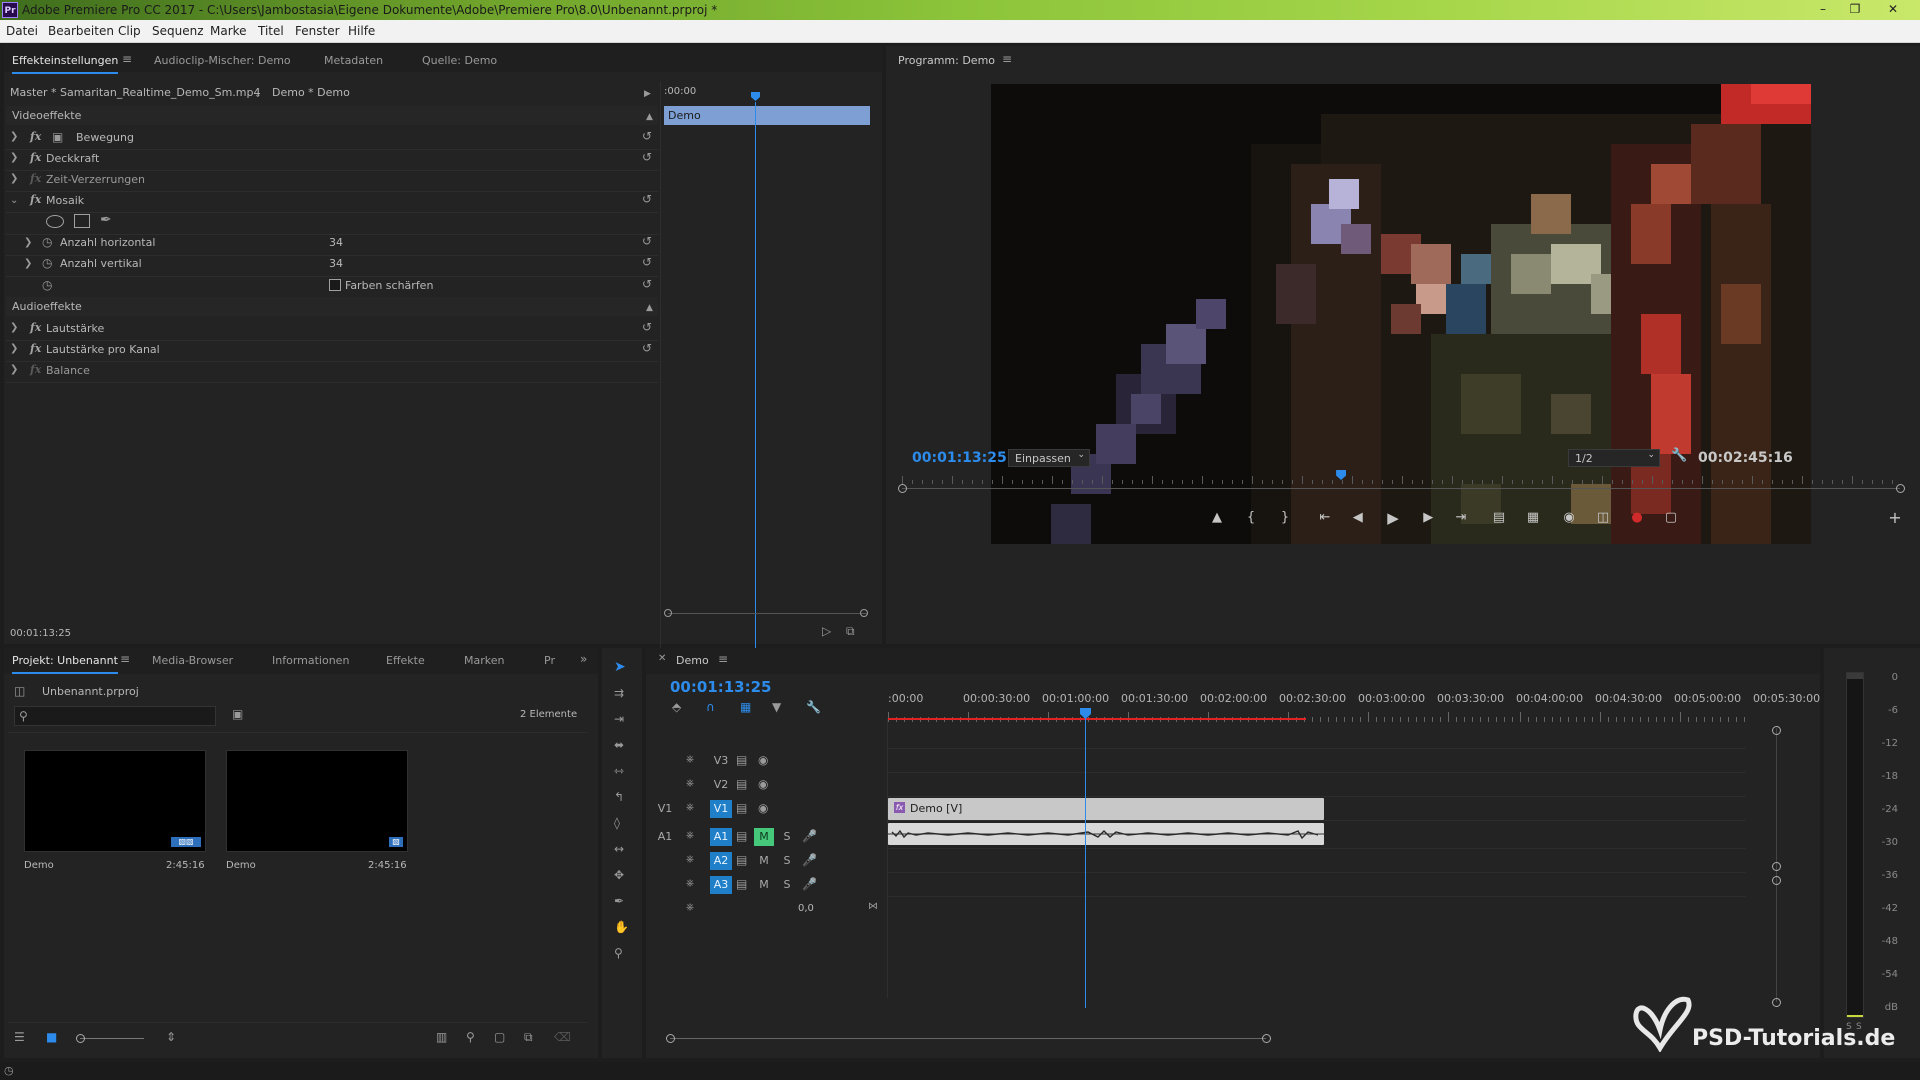 This screenshot has width=1920, height=1080. Describe the element at coordinates (95, 183) in the screenshot. I see `effect-zeit-verzerrungen: Zeit-Verzerrungen` at that location.